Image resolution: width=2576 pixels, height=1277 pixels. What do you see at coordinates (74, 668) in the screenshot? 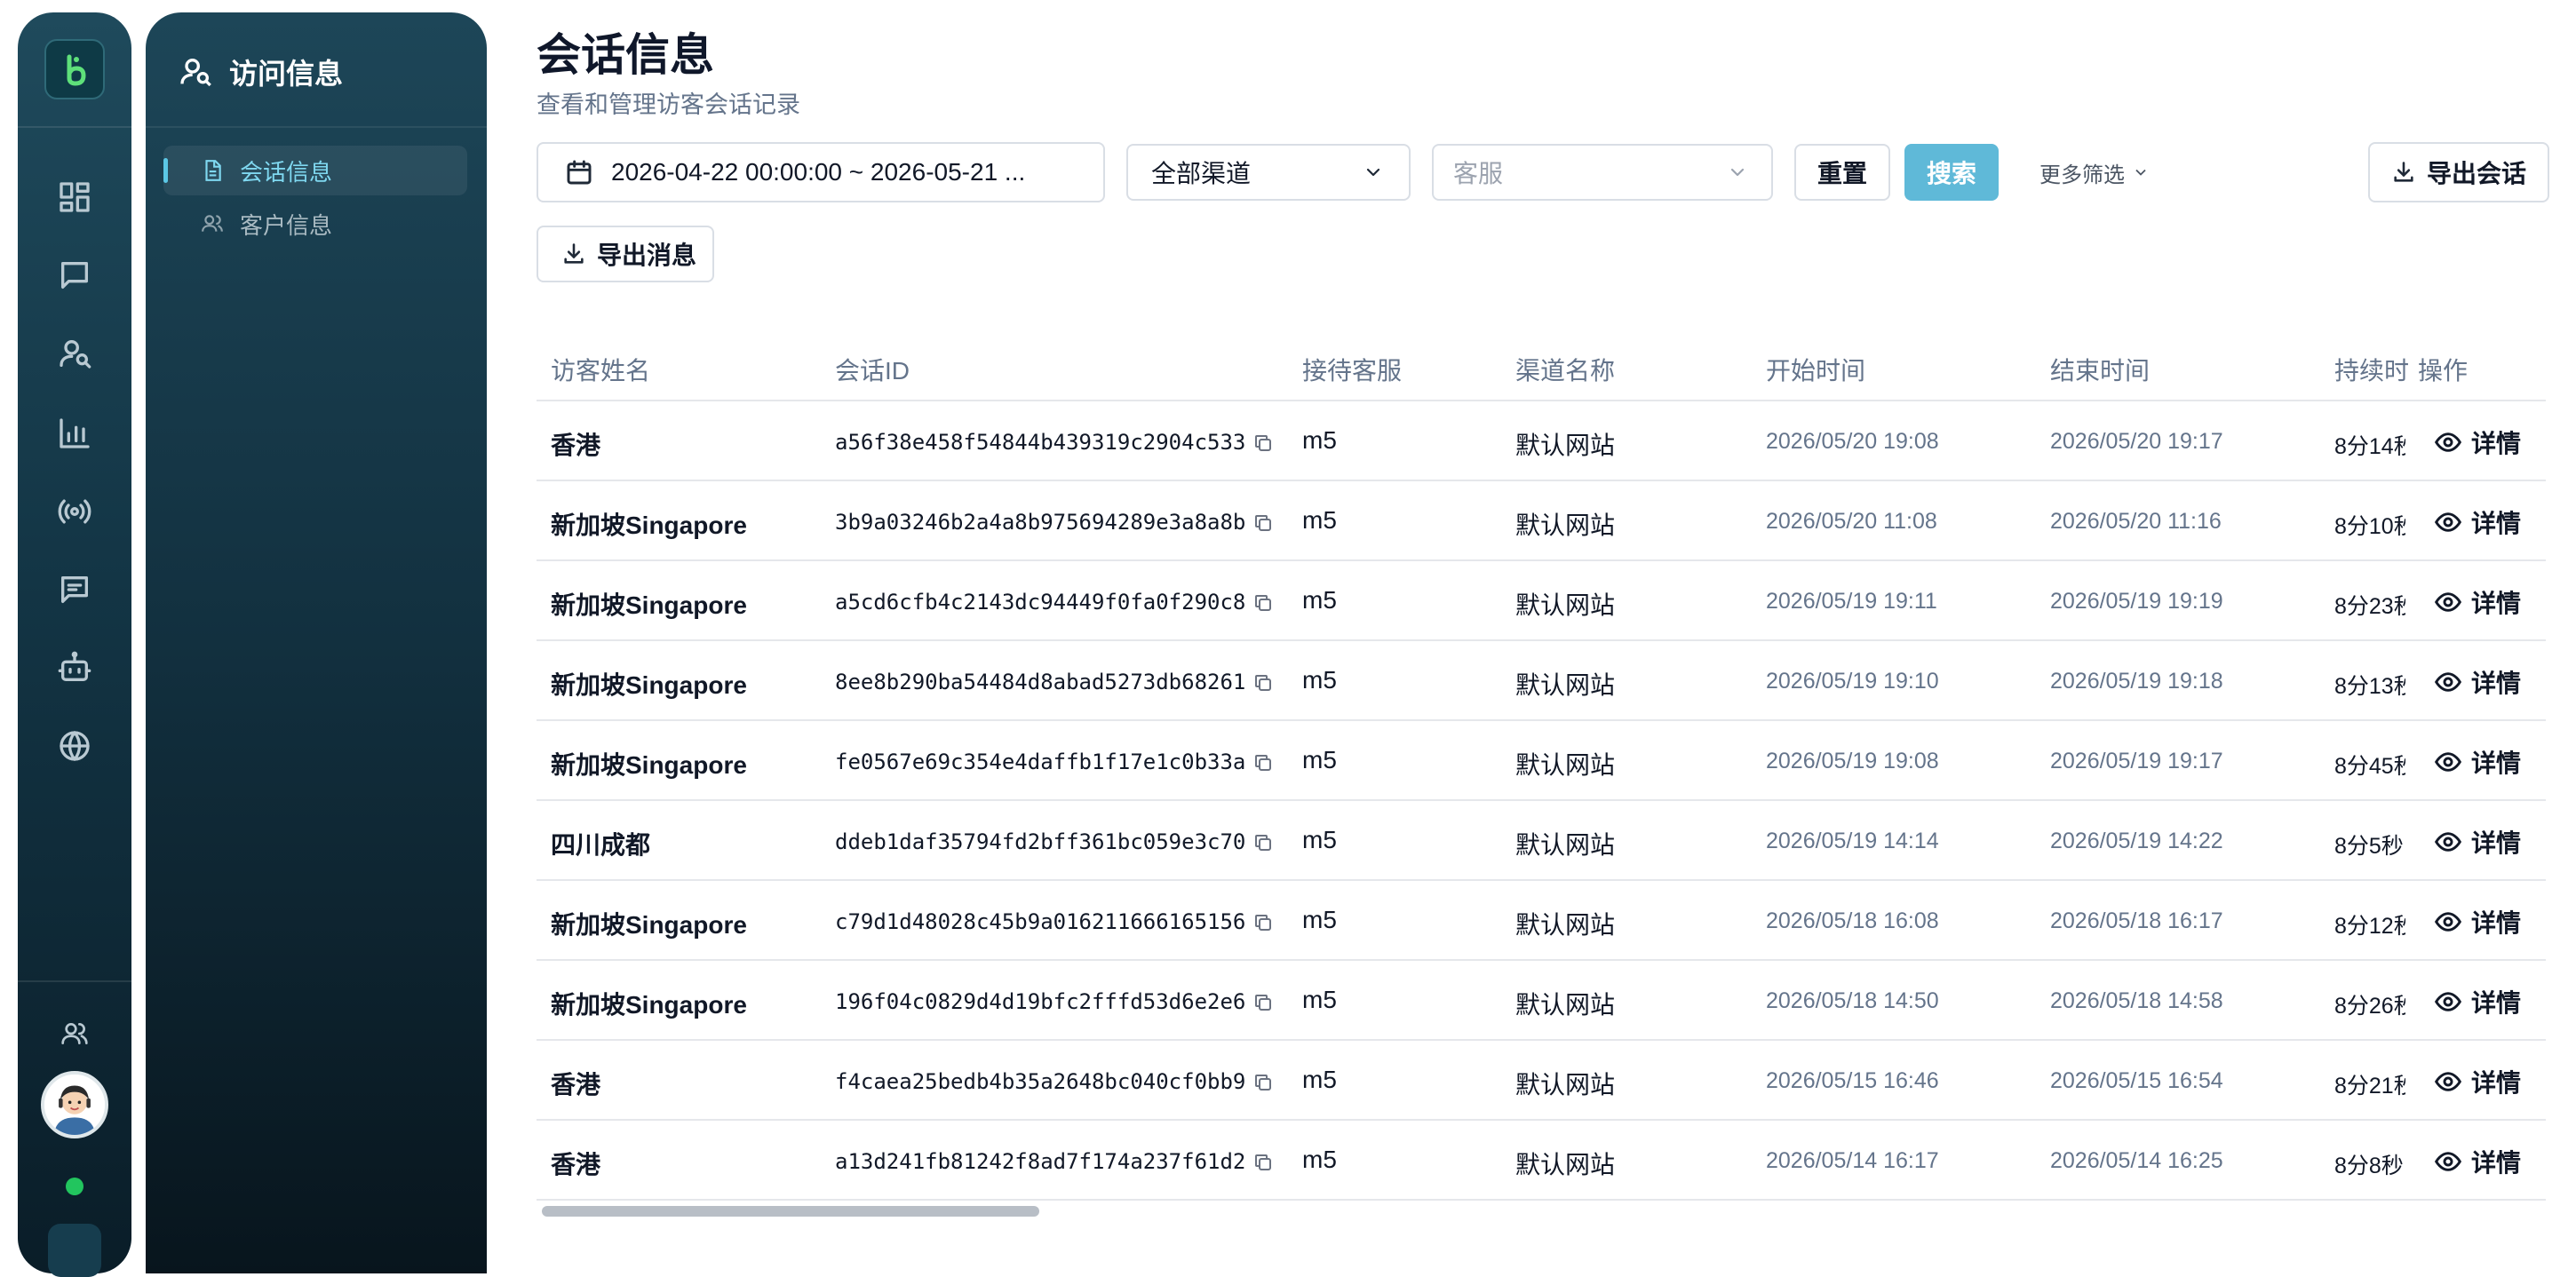
I see `bot-icon` at bounding box center [74, 668].